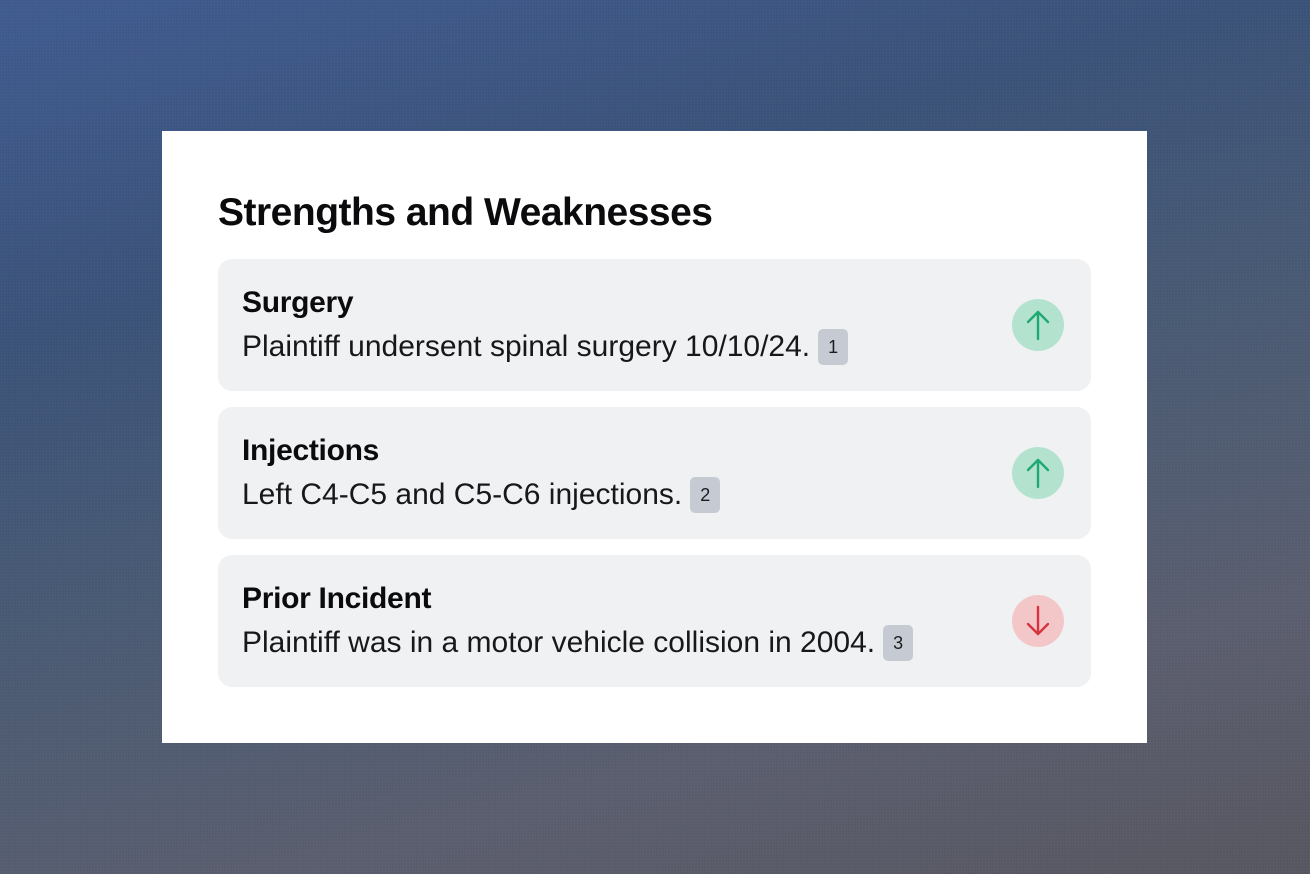 This screenshot has height=874, width=1310. Describe the element at coordinates (898, 643) in the screenshot. I see `citation-badge: 3` at that location.